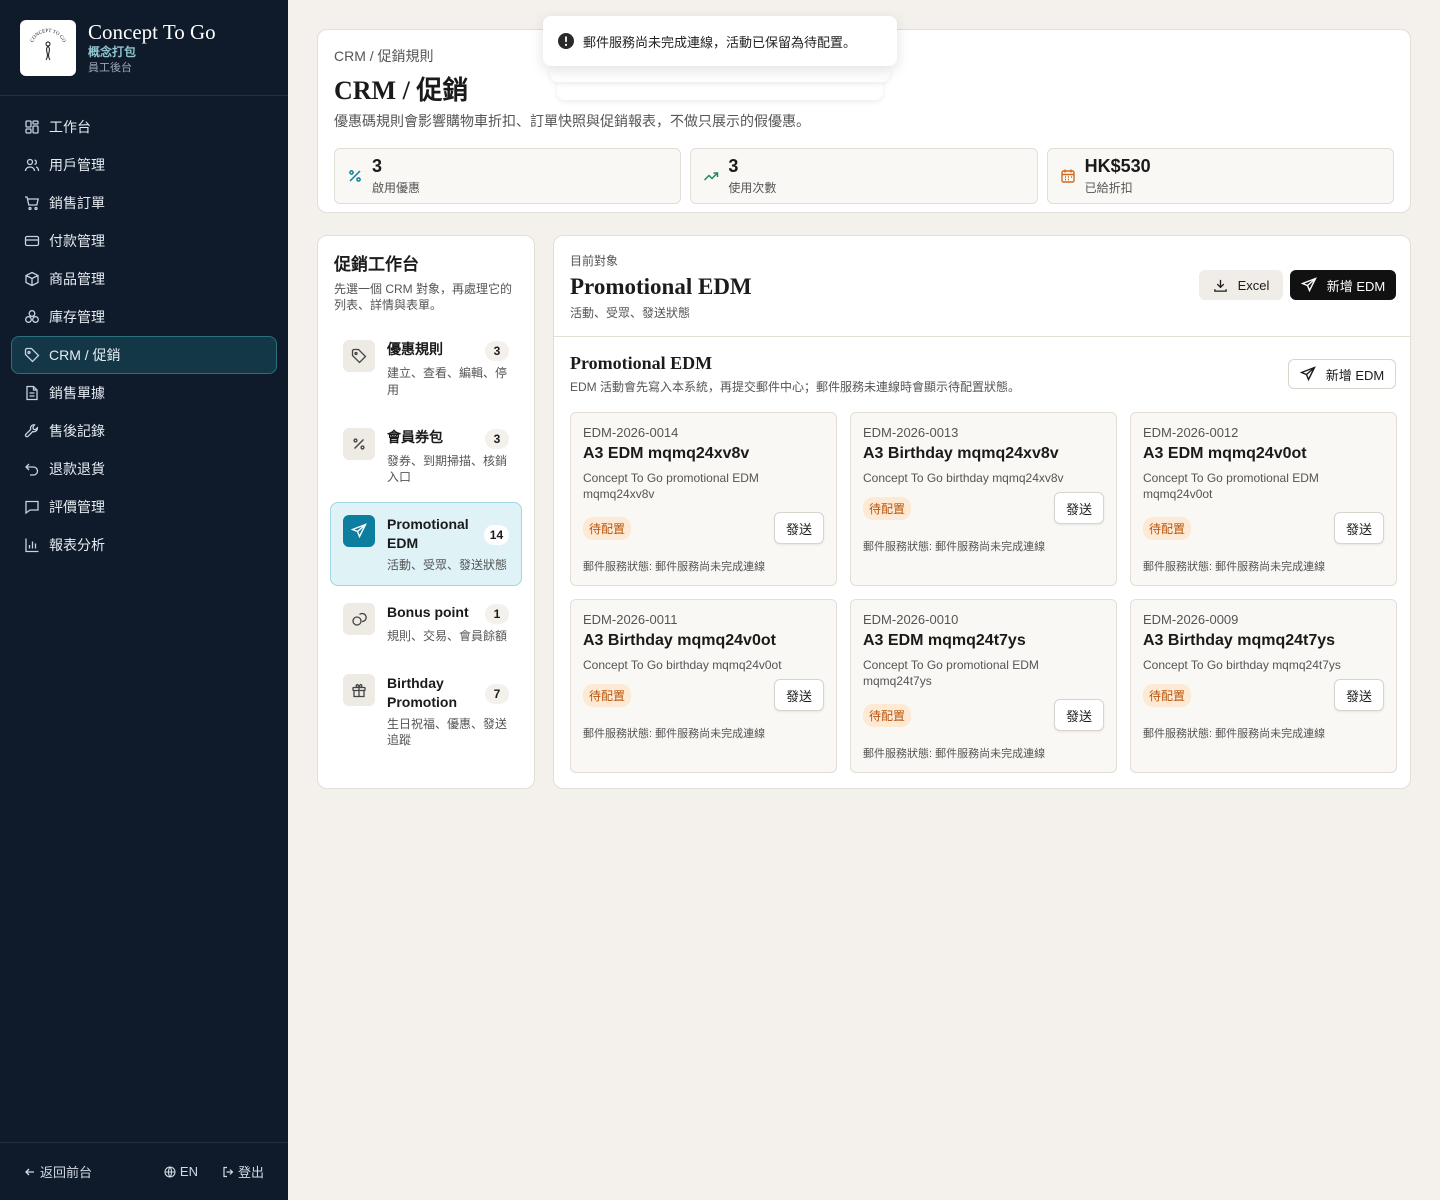 The width and height of the screenshot is (1440, 1200). I want to click on edm-description: Concept To Go birthday mqmq24xv8v, so click(963, 478).